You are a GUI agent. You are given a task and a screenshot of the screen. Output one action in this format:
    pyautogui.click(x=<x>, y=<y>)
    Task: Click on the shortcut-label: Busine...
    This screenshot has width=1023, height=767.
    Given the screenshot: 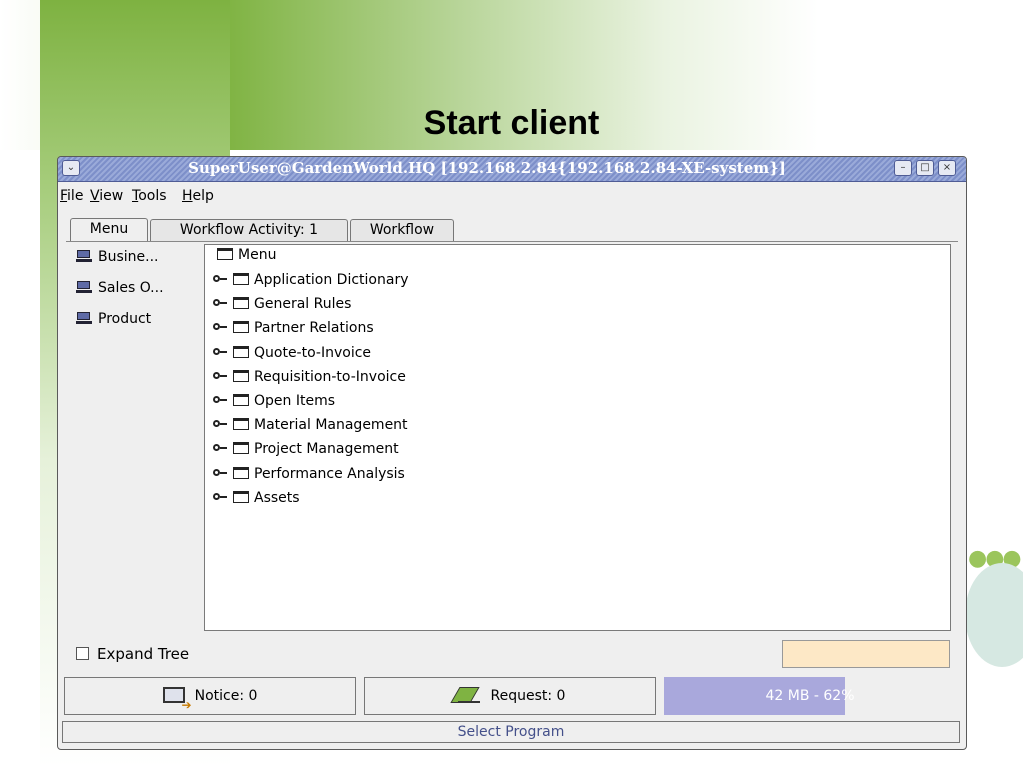 What is the action you would take?
    pyautogui.click(x=128, y=257)
    